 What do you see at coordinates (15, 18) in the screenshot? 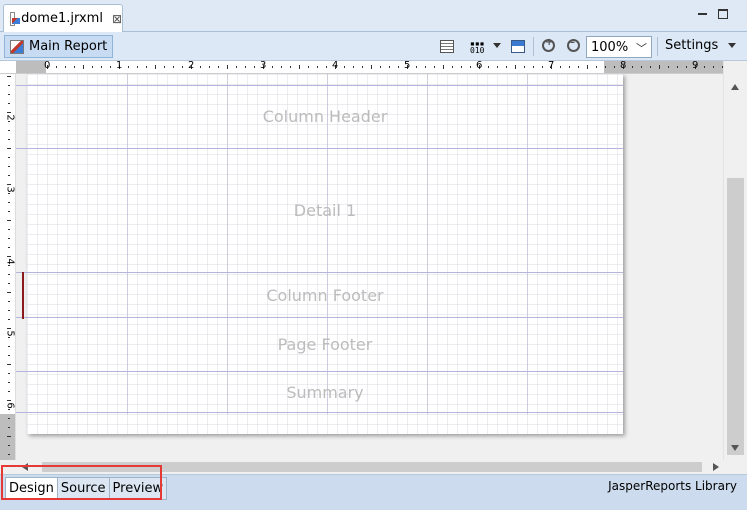
I see `jrxml-file-icon` at bounding box center [15, 18].